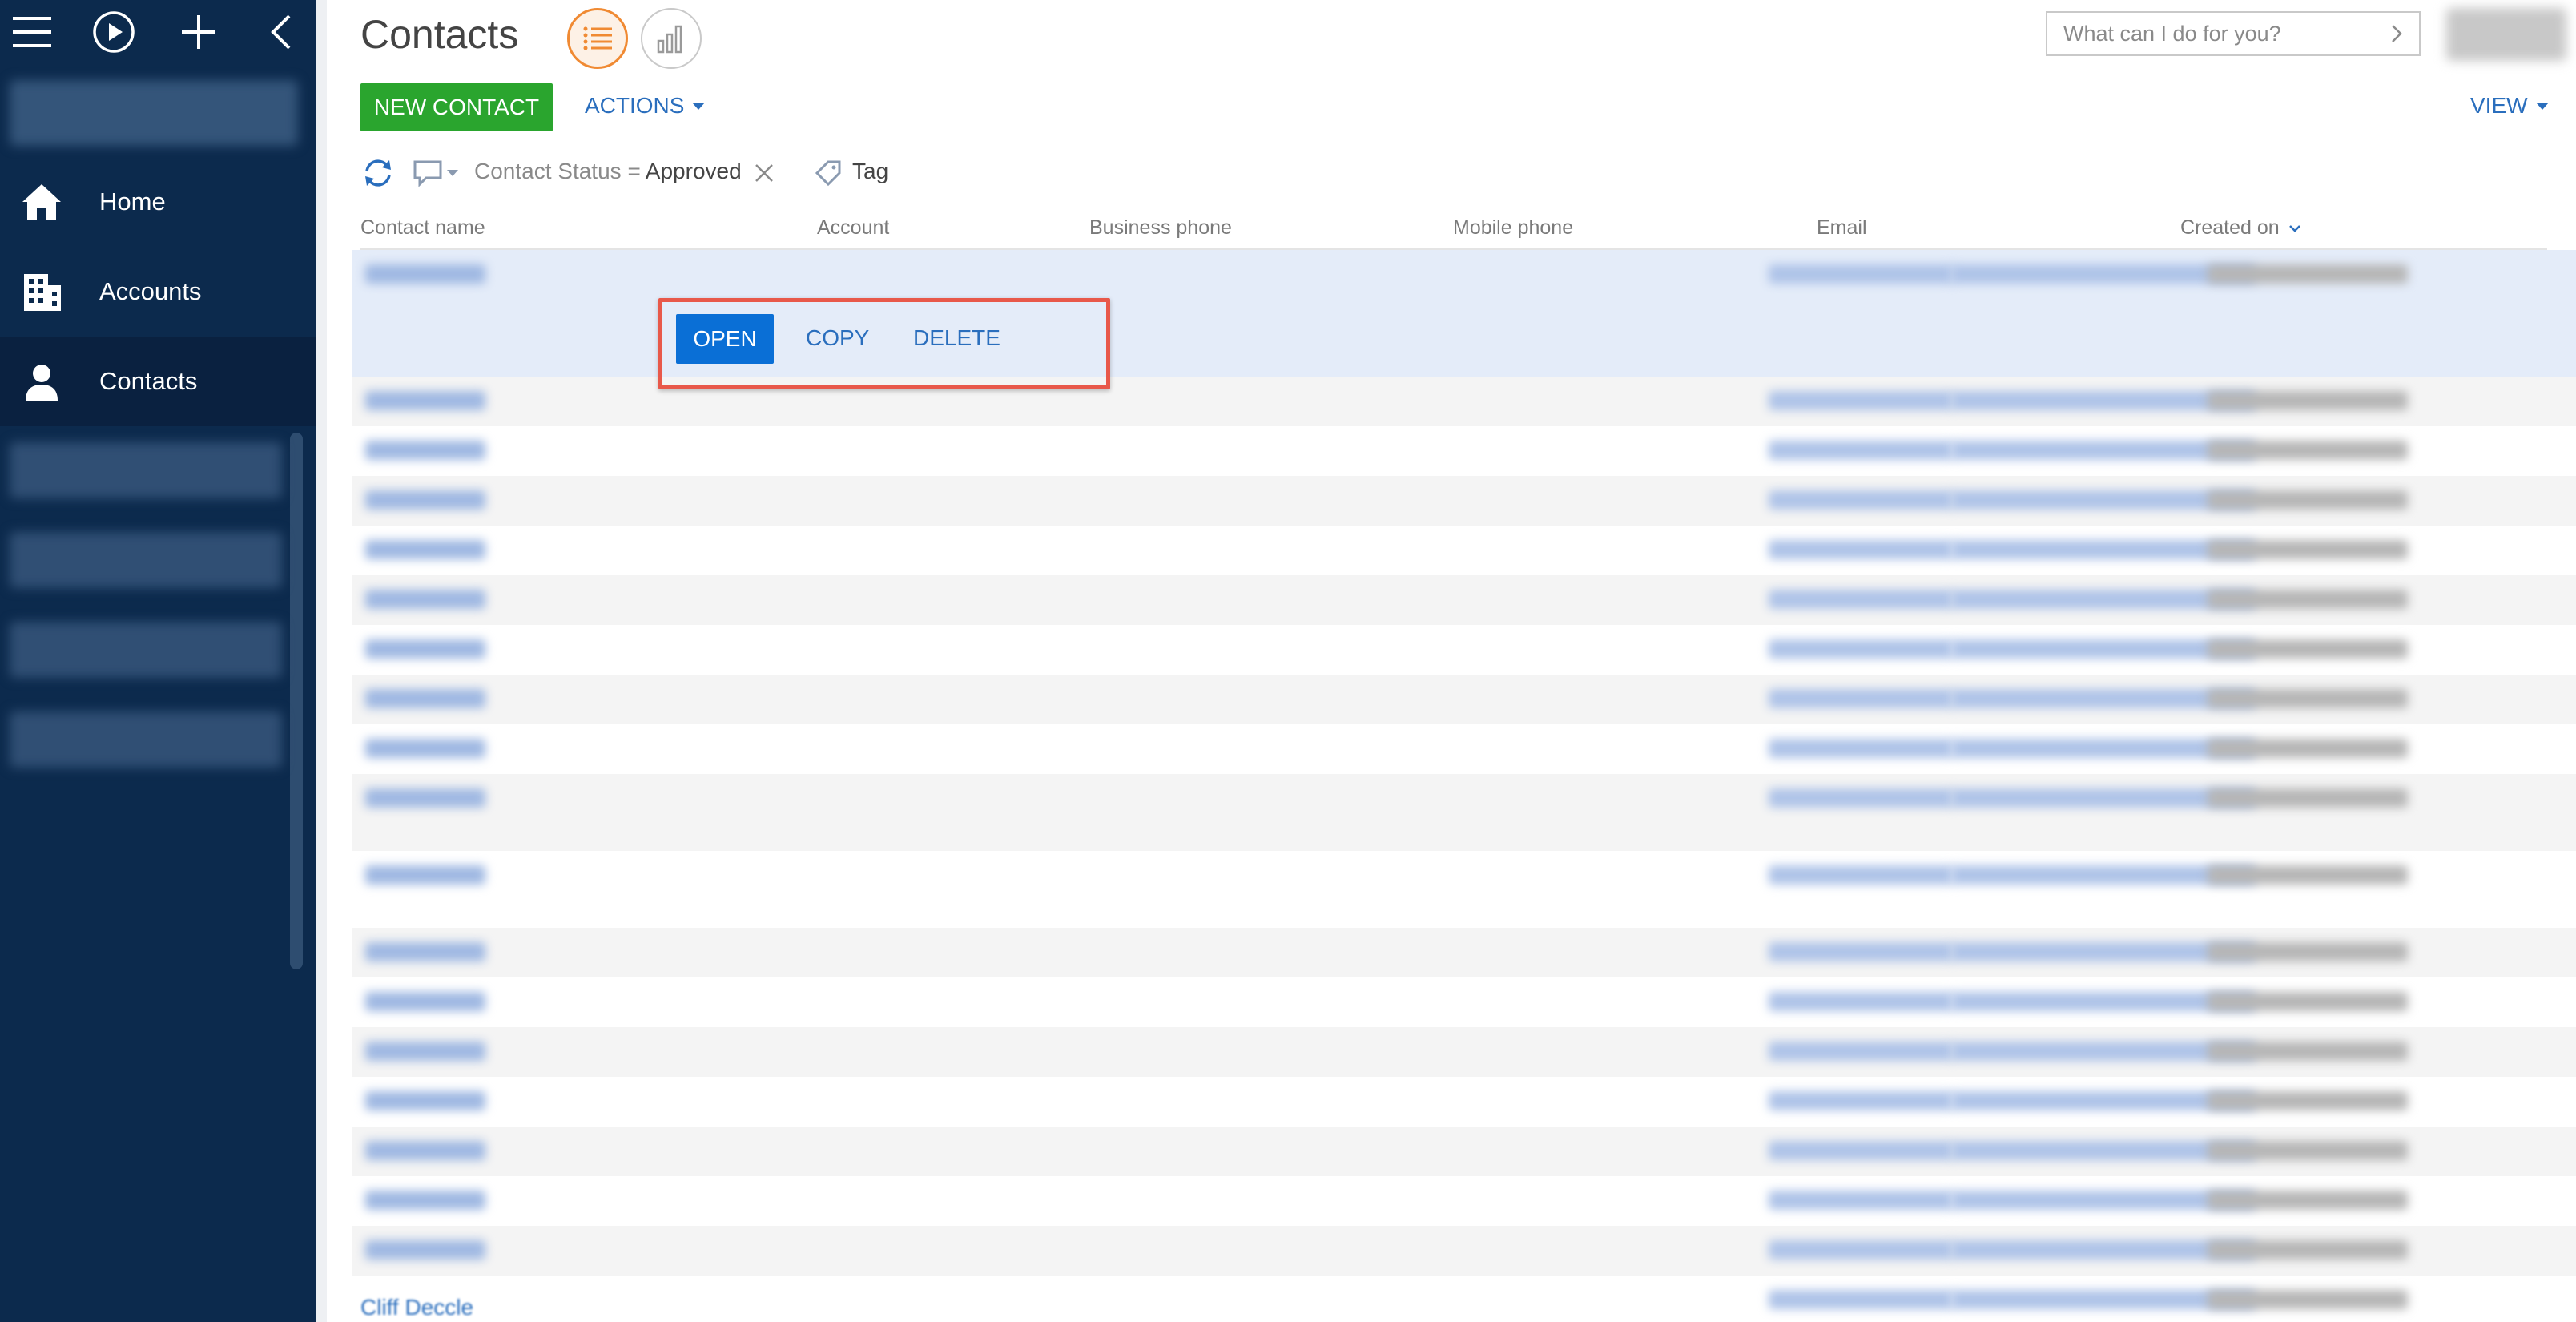 This screenshot has height=1322, width=2576. Describe the element at coordinates (158, 32) in the screenshot. I see `sidebar-toolbar` at that location.